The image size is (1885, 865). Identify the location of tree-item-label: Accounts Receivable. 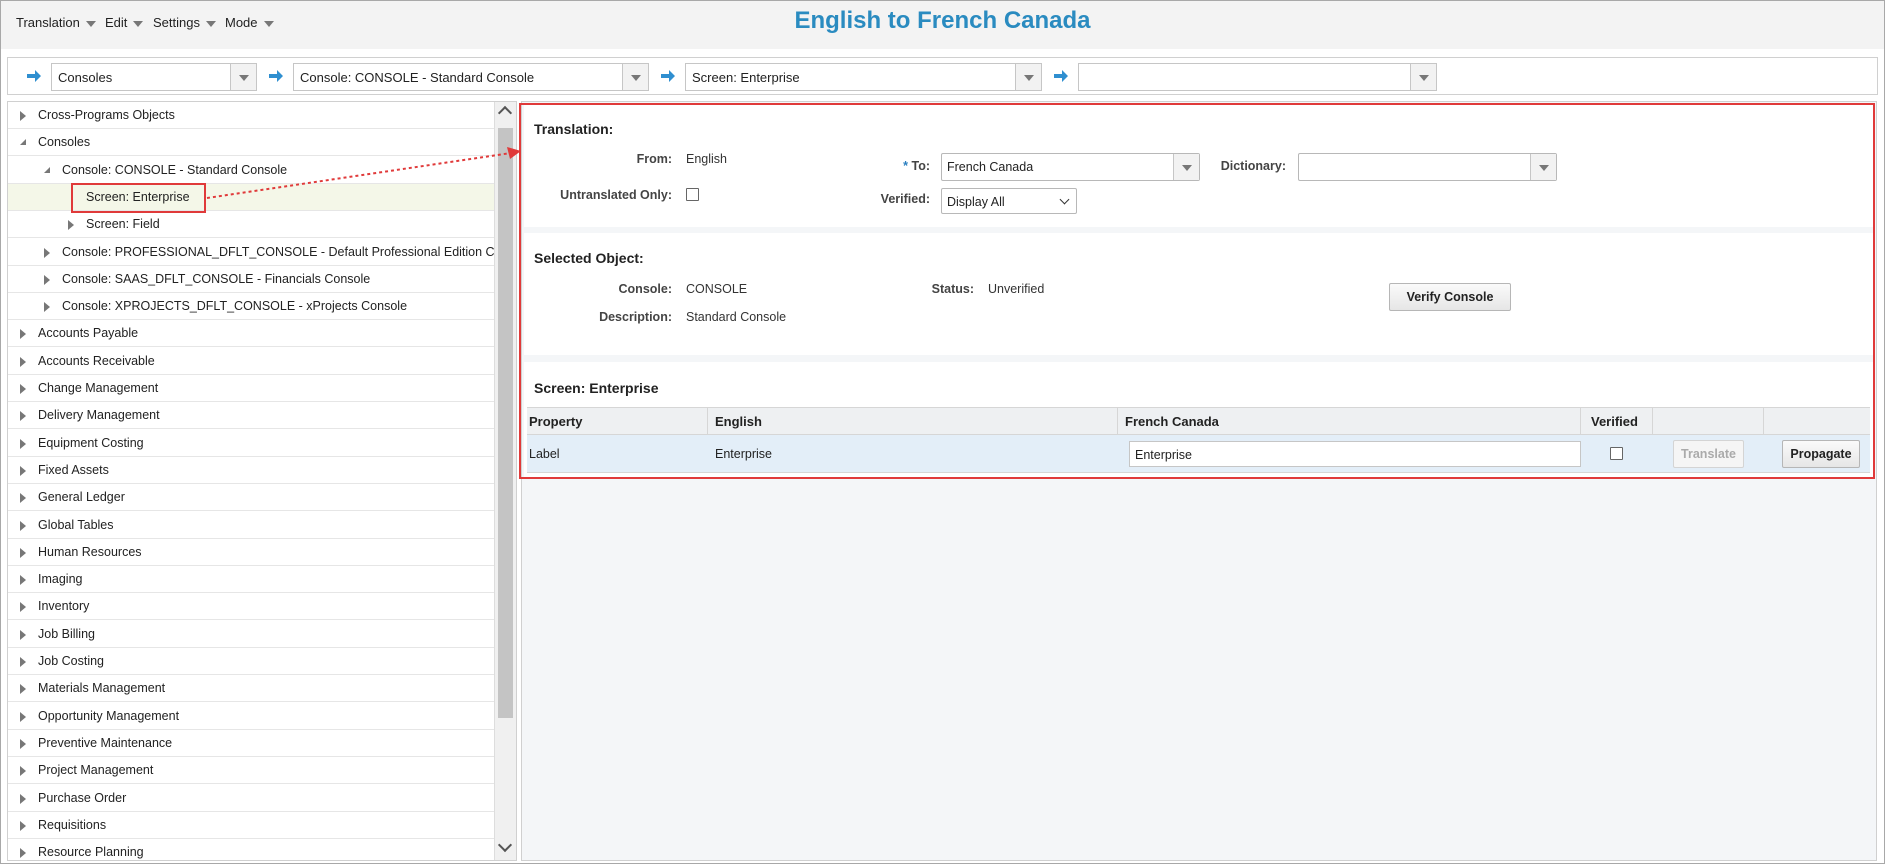
(96, 360).